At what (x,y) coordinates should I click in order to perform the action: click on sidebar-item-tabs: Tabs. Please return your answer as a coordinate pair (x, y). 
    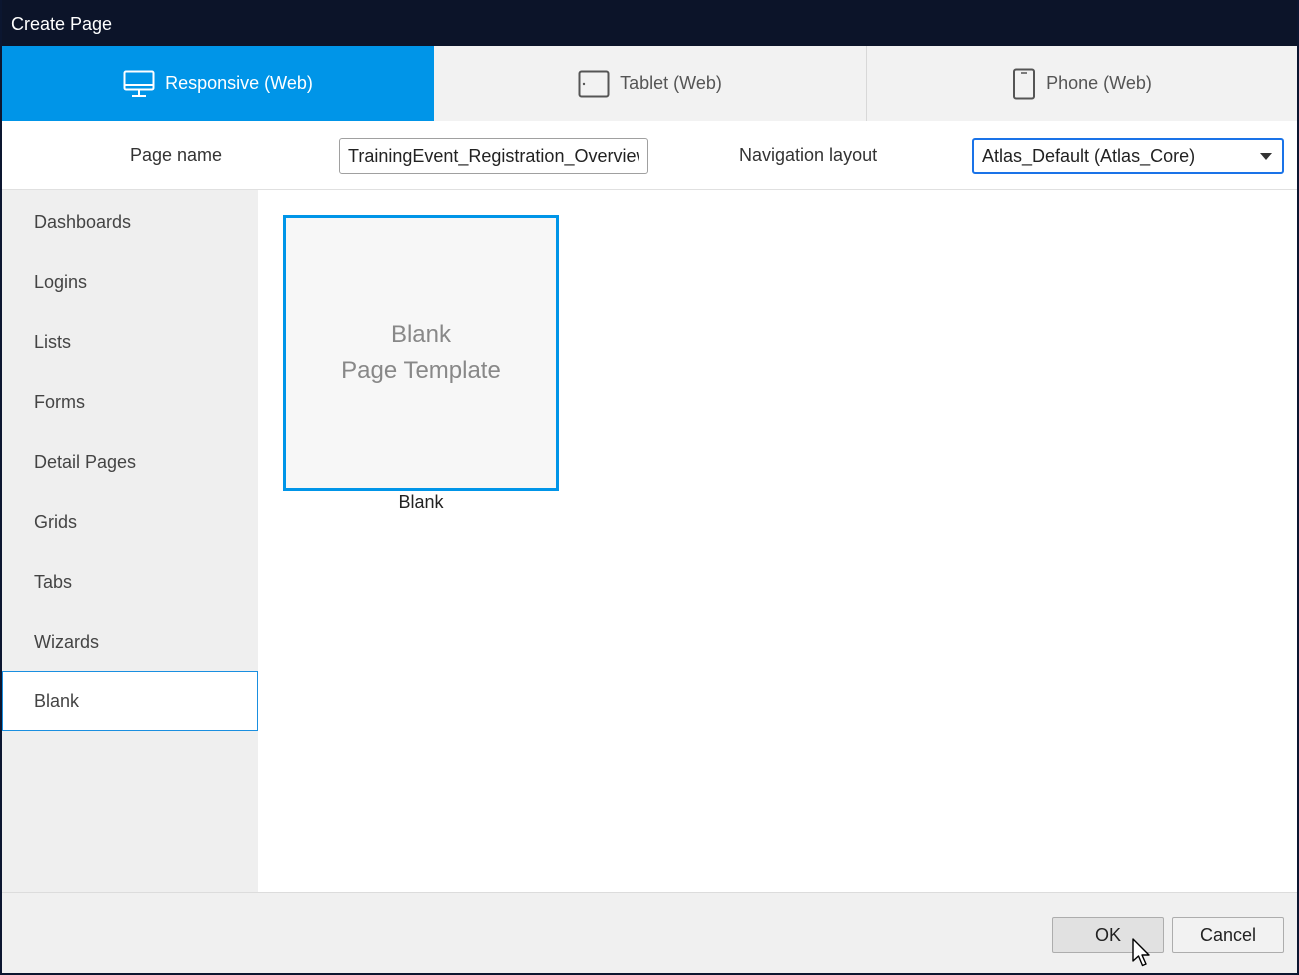
    Looking at the image, I should click on (130, 582).